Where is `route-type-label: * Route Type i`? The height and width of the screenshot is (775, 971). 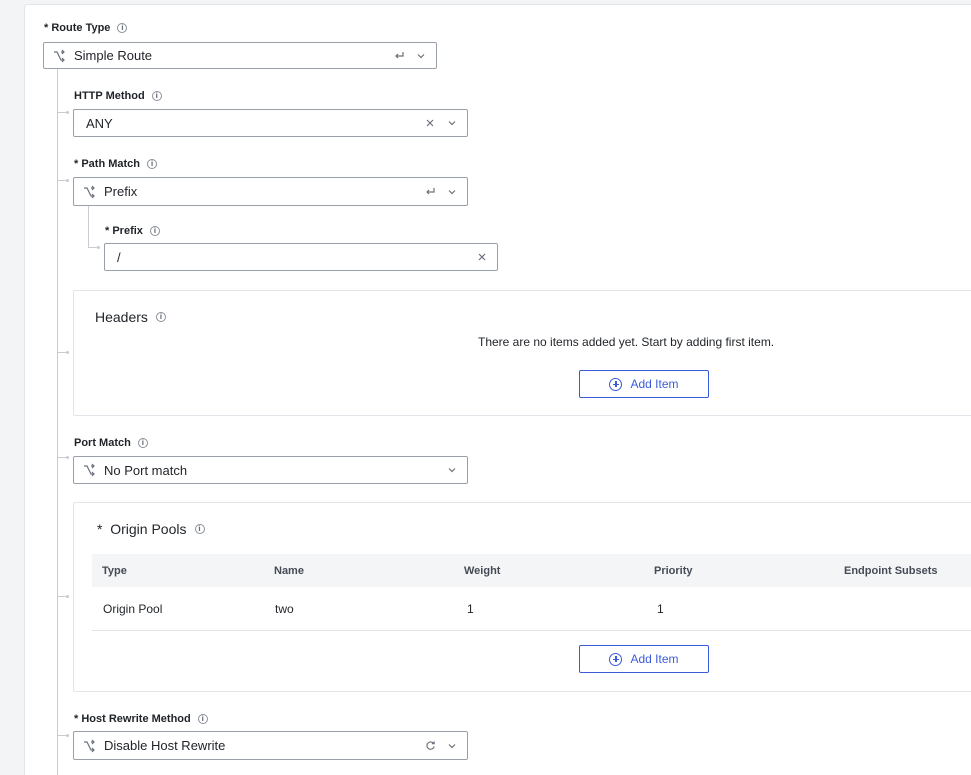
route-type-label: * Route Type i is located at coordinates (86, 28).